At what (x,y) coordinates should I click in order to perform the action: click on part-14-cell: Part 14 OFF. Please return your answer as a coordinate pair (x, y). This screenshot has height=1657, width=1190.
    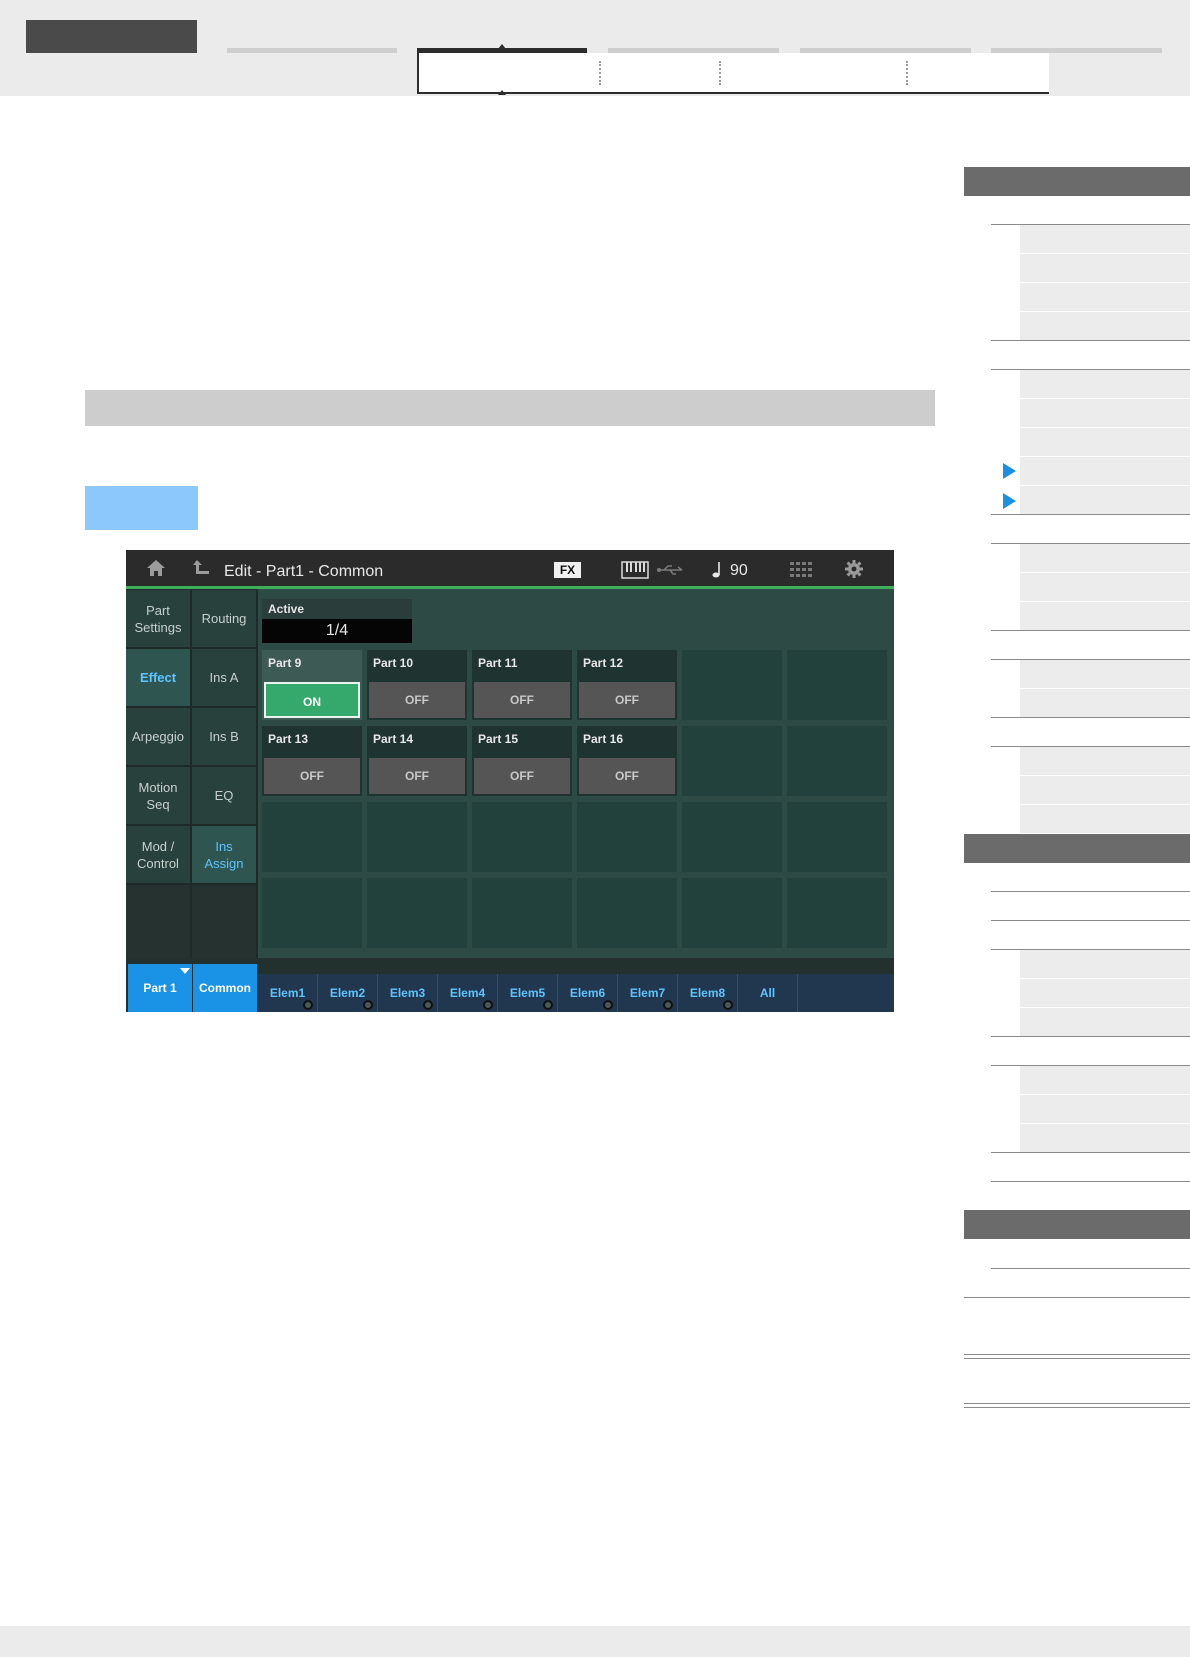
    Looking at the image, I should click on (417, 761).